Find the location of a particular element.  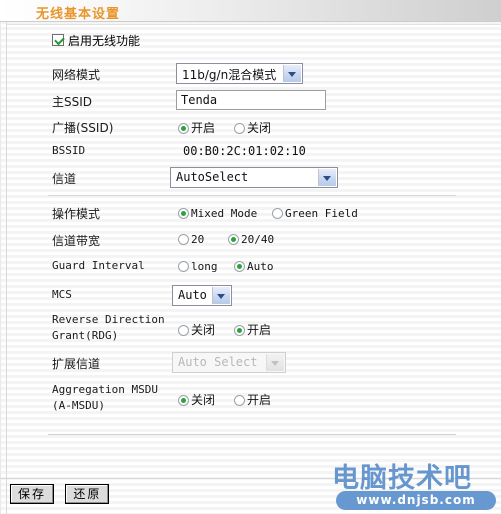

enable-wireless-label: 启用无线功能 is located at coordinates (104, 41).